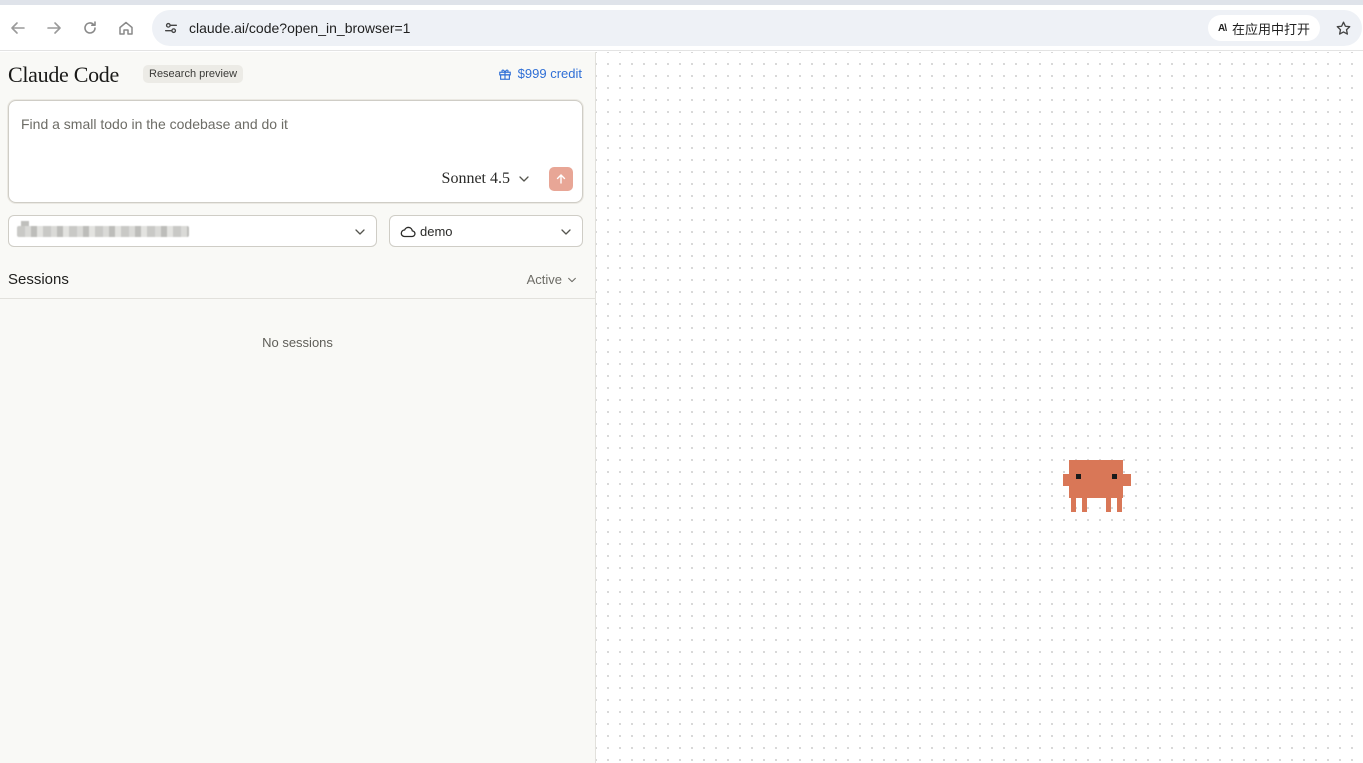  I want to click on app-icon: A\, so click(1222, 28).